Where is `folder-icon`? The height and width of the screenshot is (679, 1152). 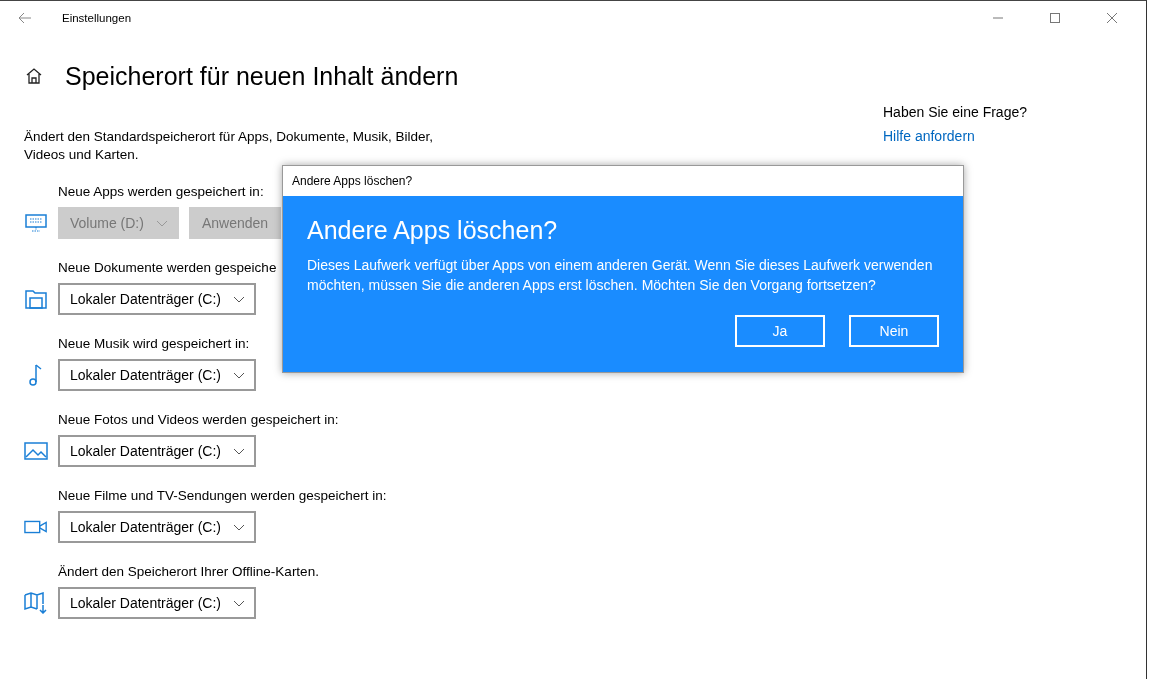
folder-icon is located at coordinates (36, 299).